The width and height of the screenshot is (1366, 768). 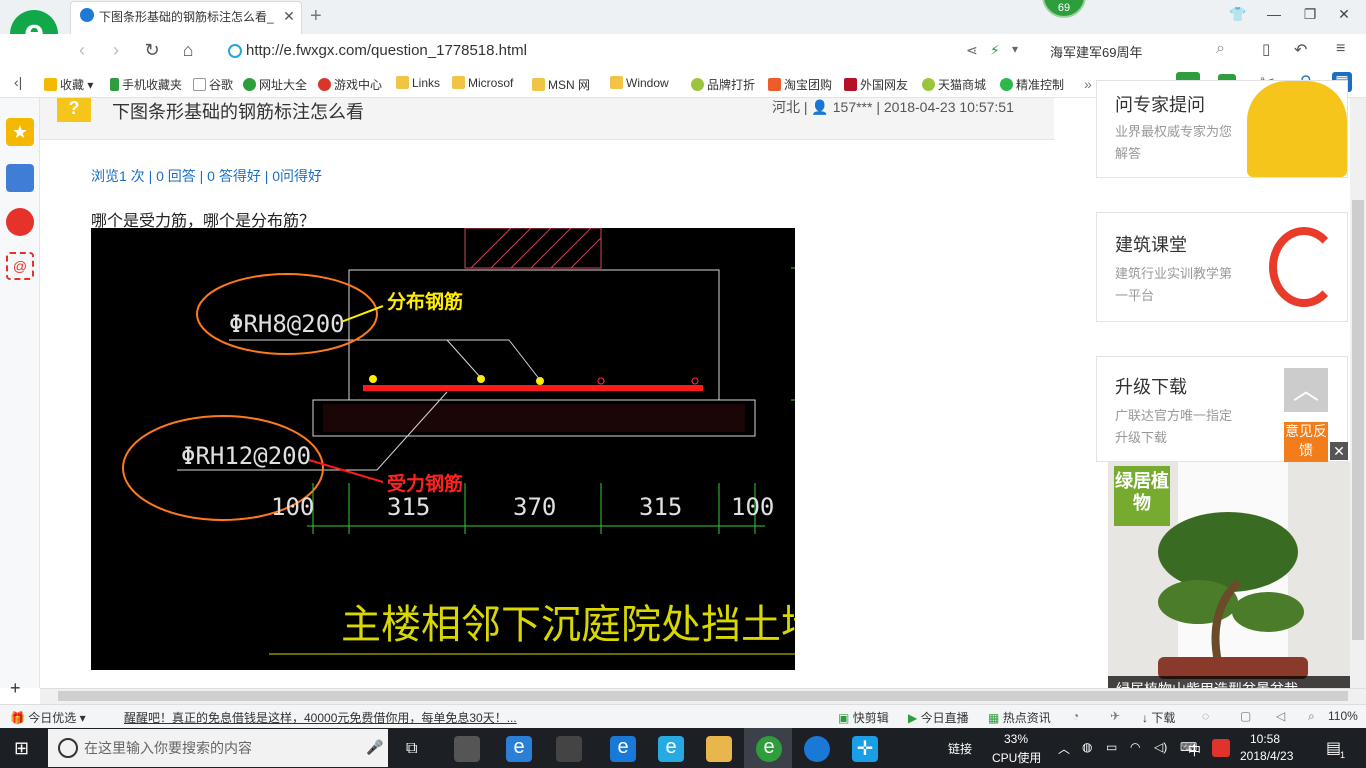 What do you see at coordinates (249, 84) in the screenshot?
I see `web-icon` at bounding box center [249, 84].